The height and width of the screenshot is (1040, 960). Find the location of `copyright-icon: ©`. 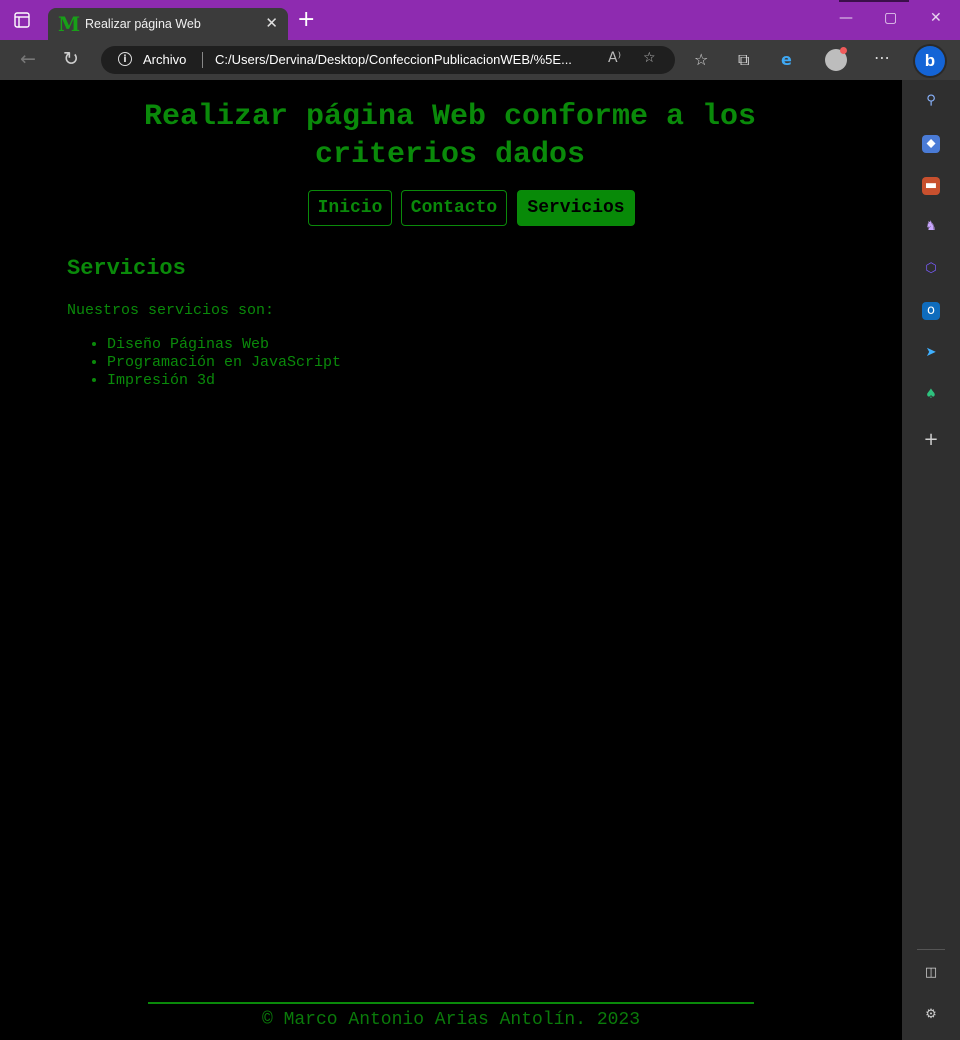

copyright-icon: © is located at coordinates (267, 1020).